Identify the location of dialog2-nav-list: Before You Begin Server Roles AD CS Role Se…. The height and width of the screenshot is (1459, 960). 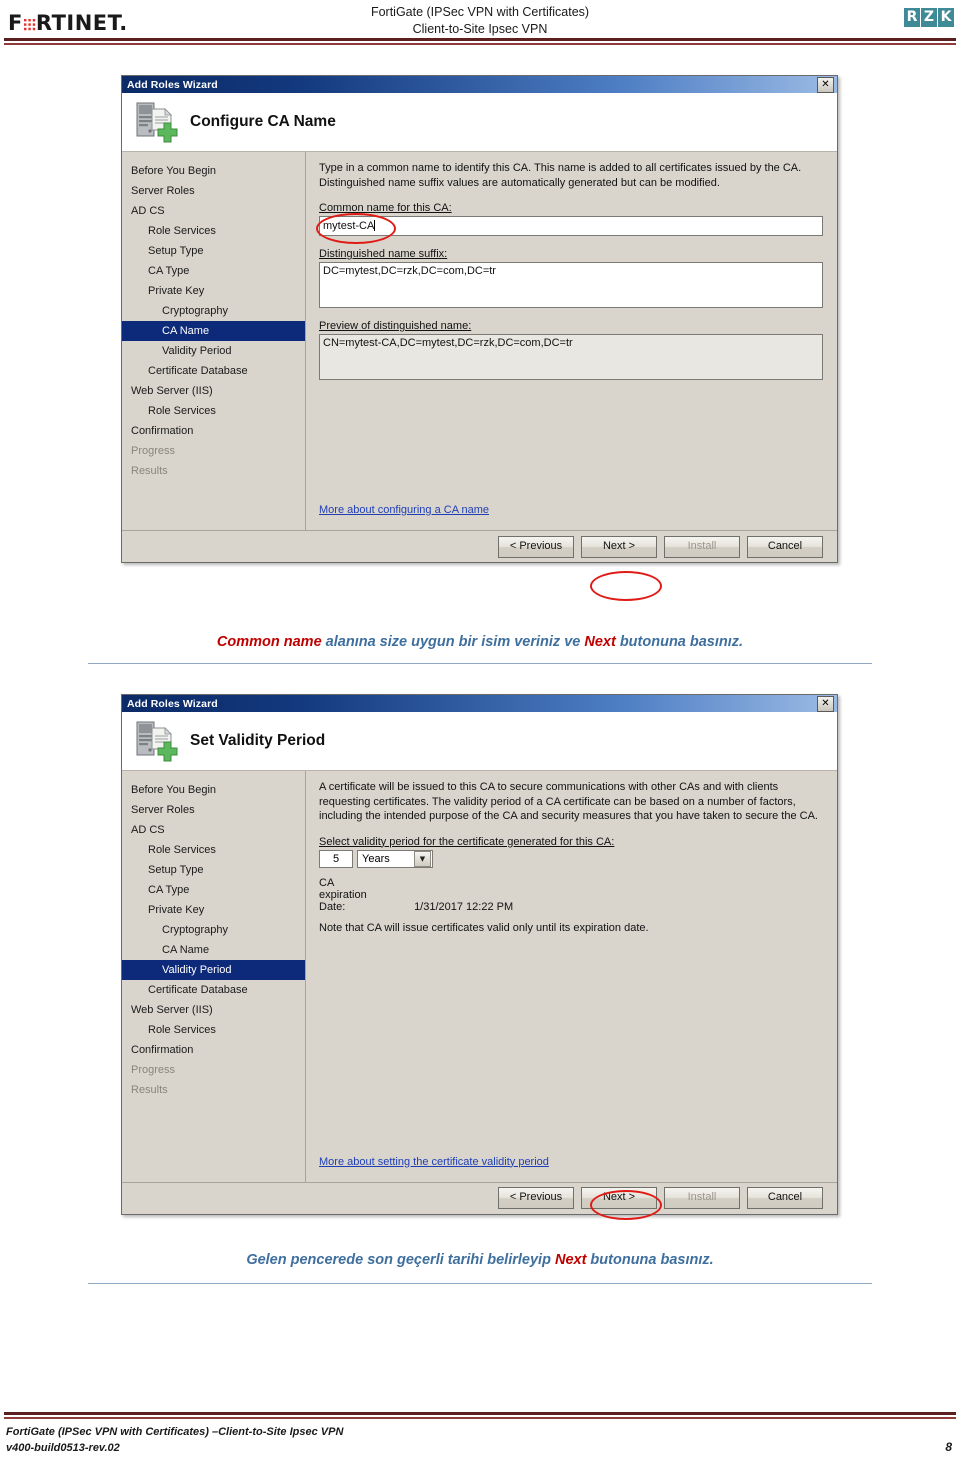
(214, 976).